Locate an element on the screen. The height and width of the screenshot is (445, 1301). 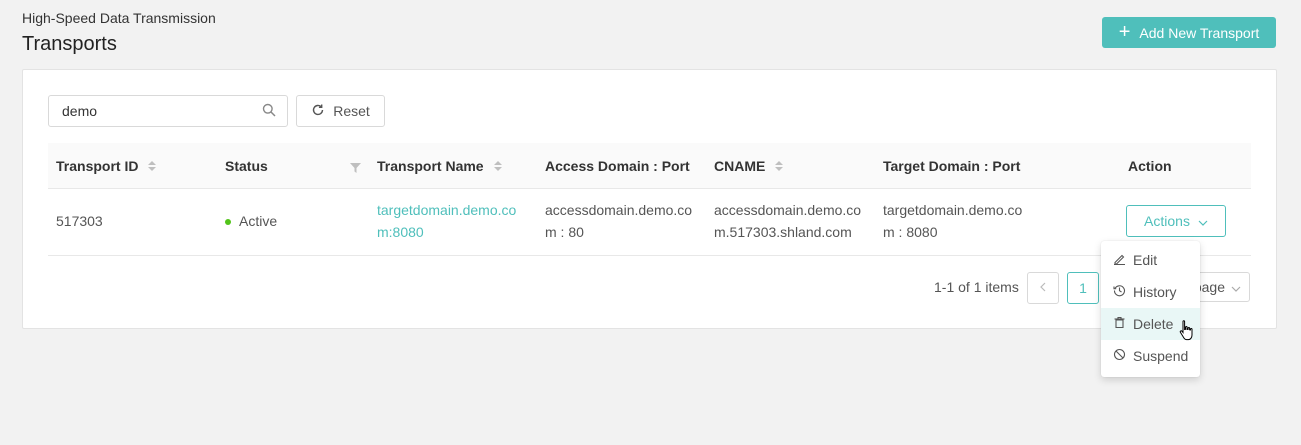
trash-icon is located at coordinates (1119, 324).